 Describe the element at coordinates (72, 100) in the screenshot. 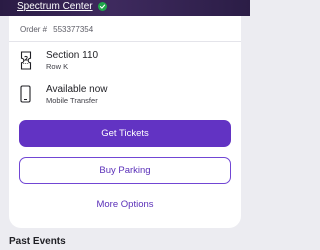

I see `delivery-method: Mobile Transfer` at that location.